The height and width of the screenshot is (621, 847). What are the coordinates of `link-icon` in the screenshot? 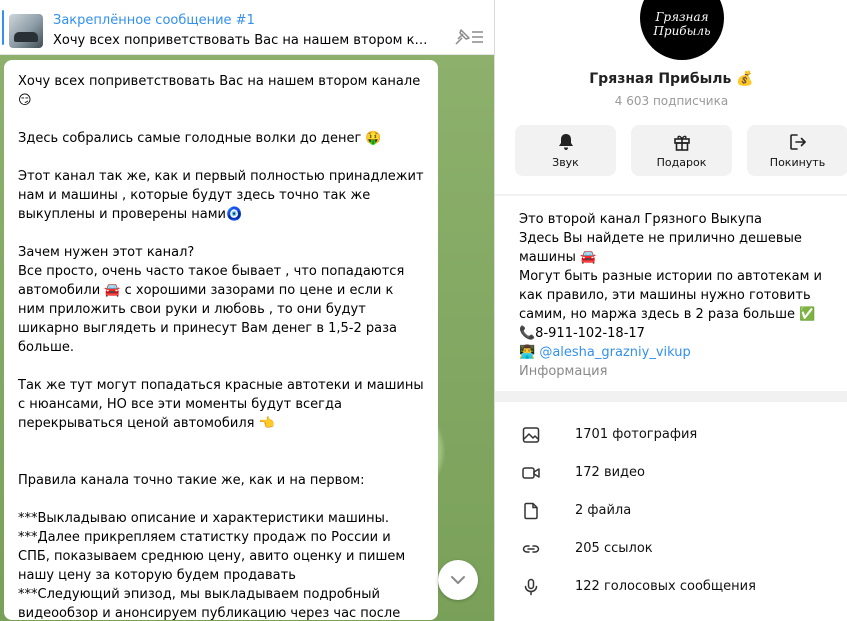 It's located at (531, 549).